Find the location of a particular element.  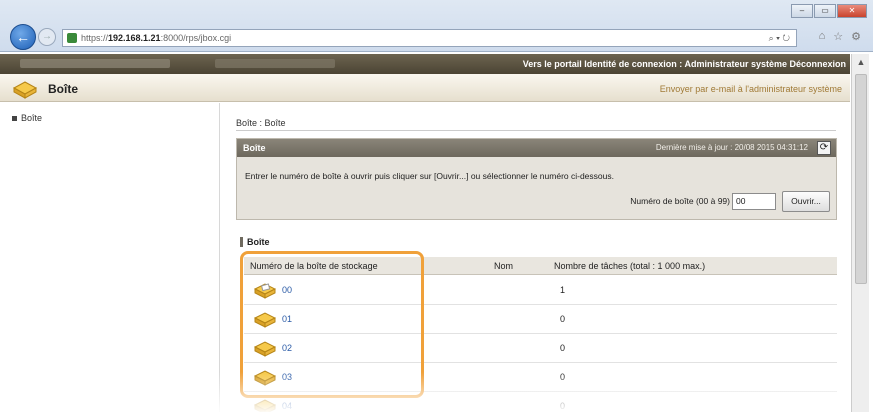

favorites-star-icon: ☆ is located at coordinates (838, 36).